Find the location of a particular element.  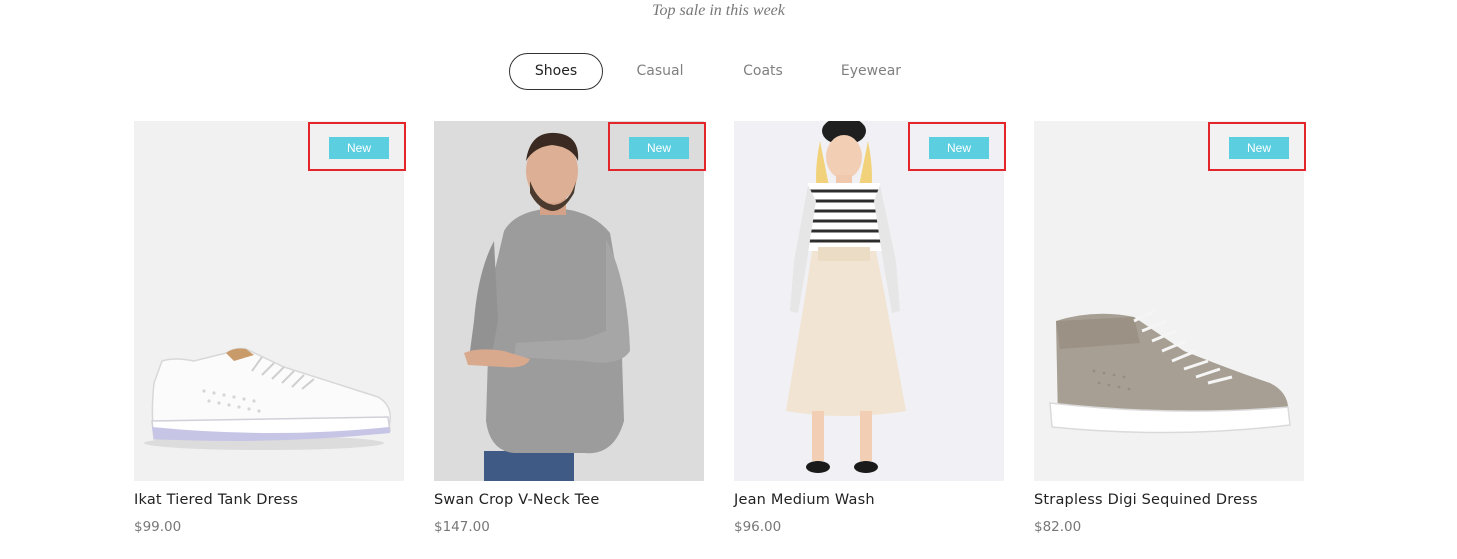

product-card: New Swan Crop V-Neck Tee $147.00 is located at coordinates (570, 331).